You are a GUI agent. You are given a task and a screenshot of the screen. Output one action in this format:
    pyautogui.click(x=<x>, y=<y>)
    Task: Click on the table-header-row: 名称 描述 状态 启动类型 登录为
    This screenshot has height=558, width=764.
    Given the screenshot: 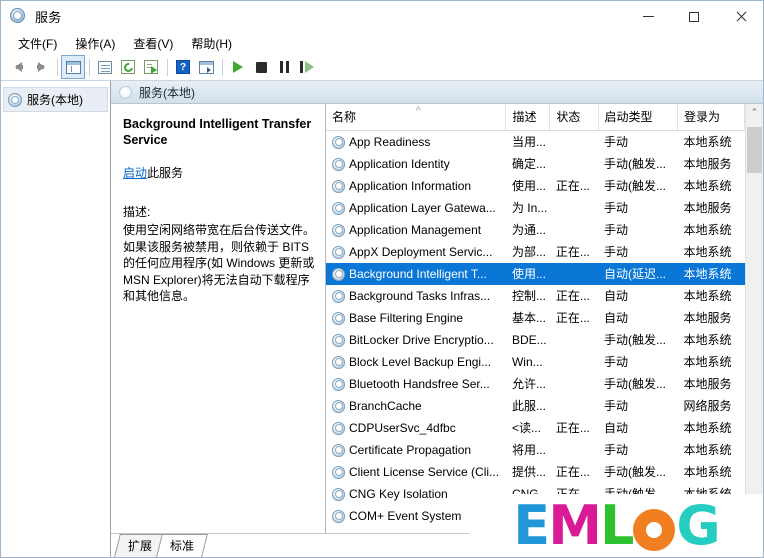 What is the action you would take?
    pyautogui.click(x=535, y=117)
    